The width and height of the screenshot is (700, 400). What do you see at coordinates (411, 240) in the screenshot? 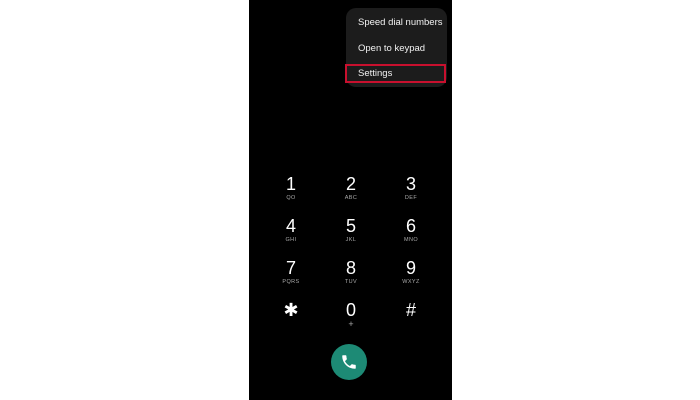
I see `key-letters: MNO` at bounding box center [411, 240].